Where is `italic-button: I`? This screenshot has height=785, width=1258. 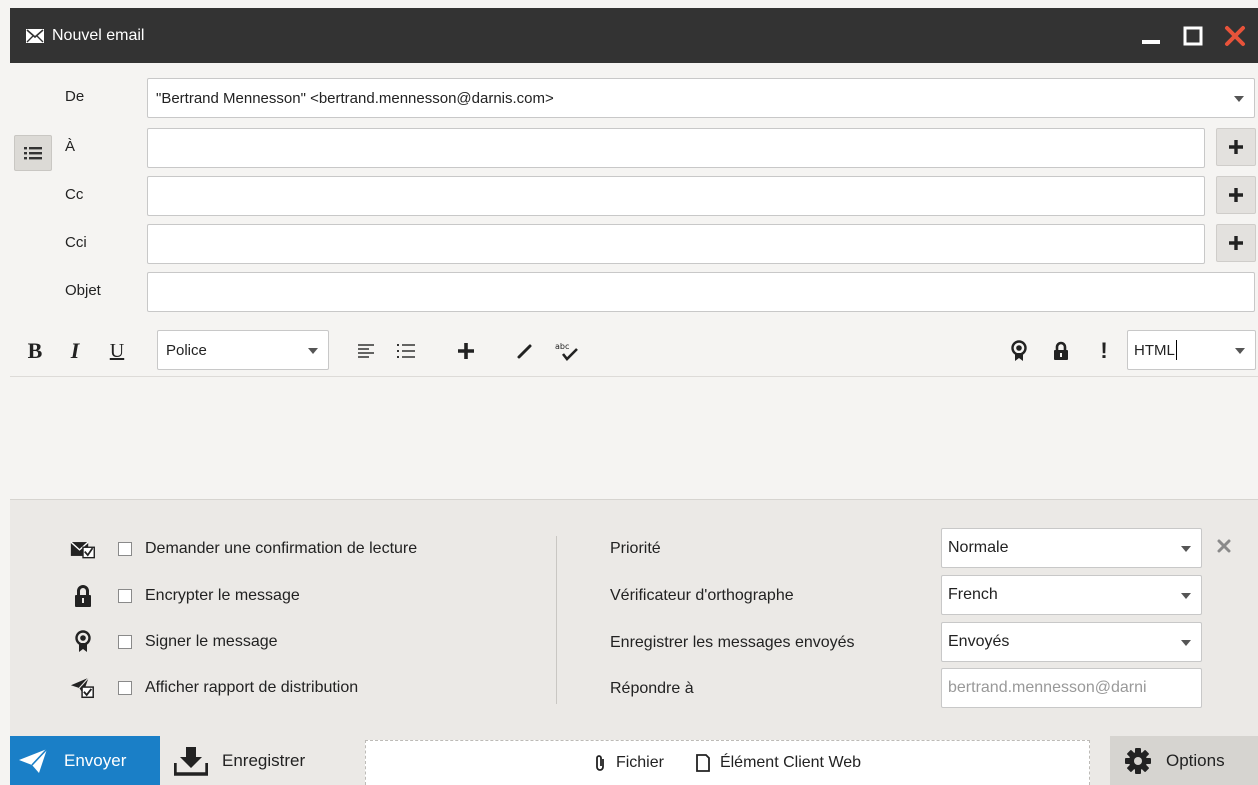
italic-button: I is located at coordinates (75, 351).